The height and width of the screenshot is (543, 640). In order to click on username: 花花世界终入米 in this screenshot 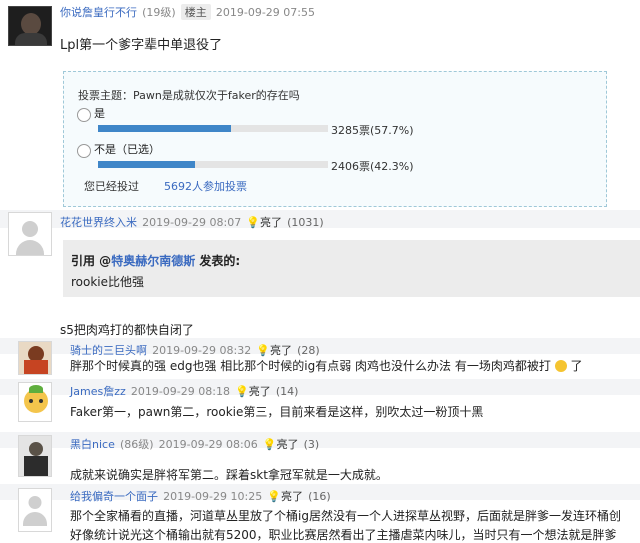, I will do `click(98, 222)`.